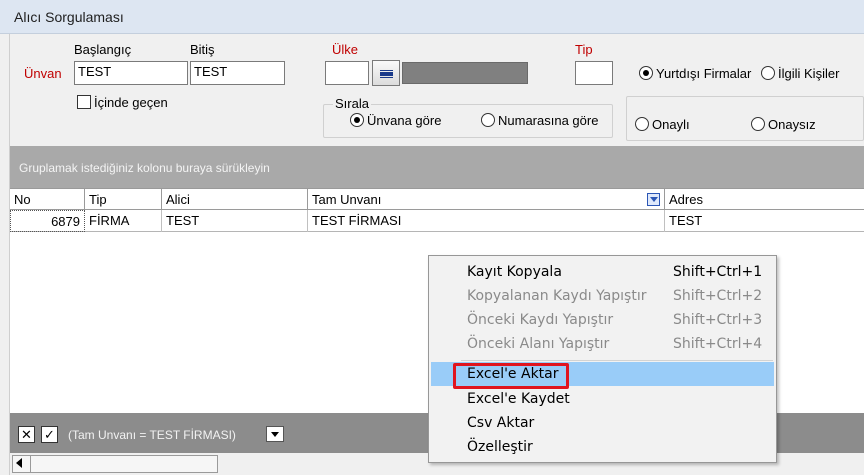  I want to click on close-icon: ✕, so click(26, 434).